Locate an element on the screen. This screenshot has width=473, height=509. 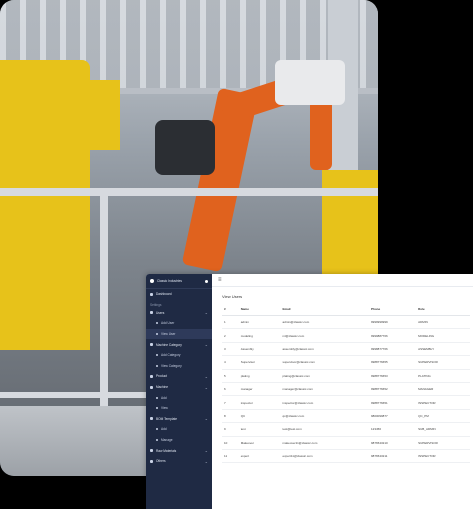
column-header: Role is located at coordinates (443, 309).